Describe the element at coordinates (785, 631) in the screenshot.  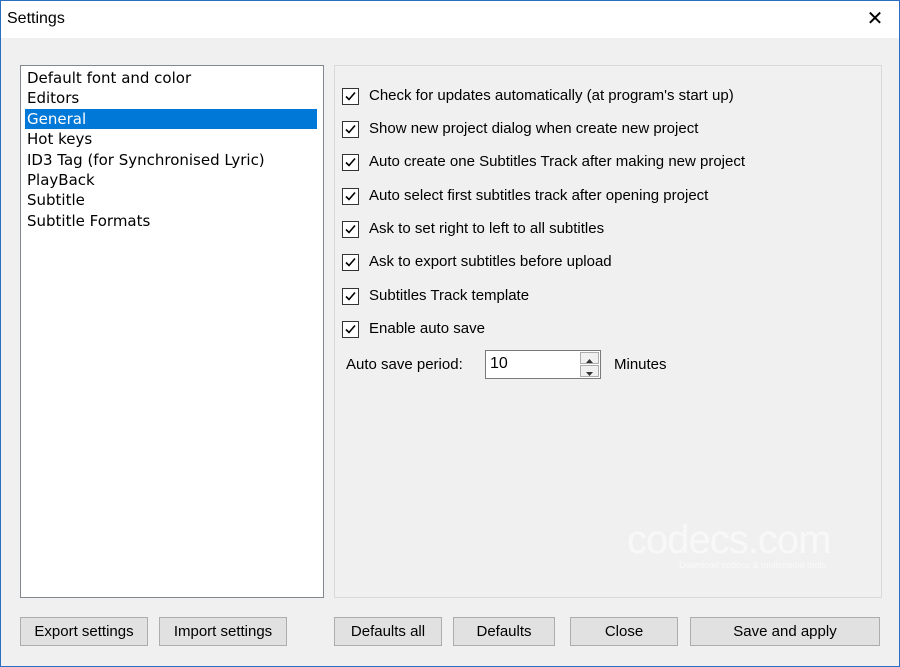
I see `save-and-apply-button: Save and apply` at that location.